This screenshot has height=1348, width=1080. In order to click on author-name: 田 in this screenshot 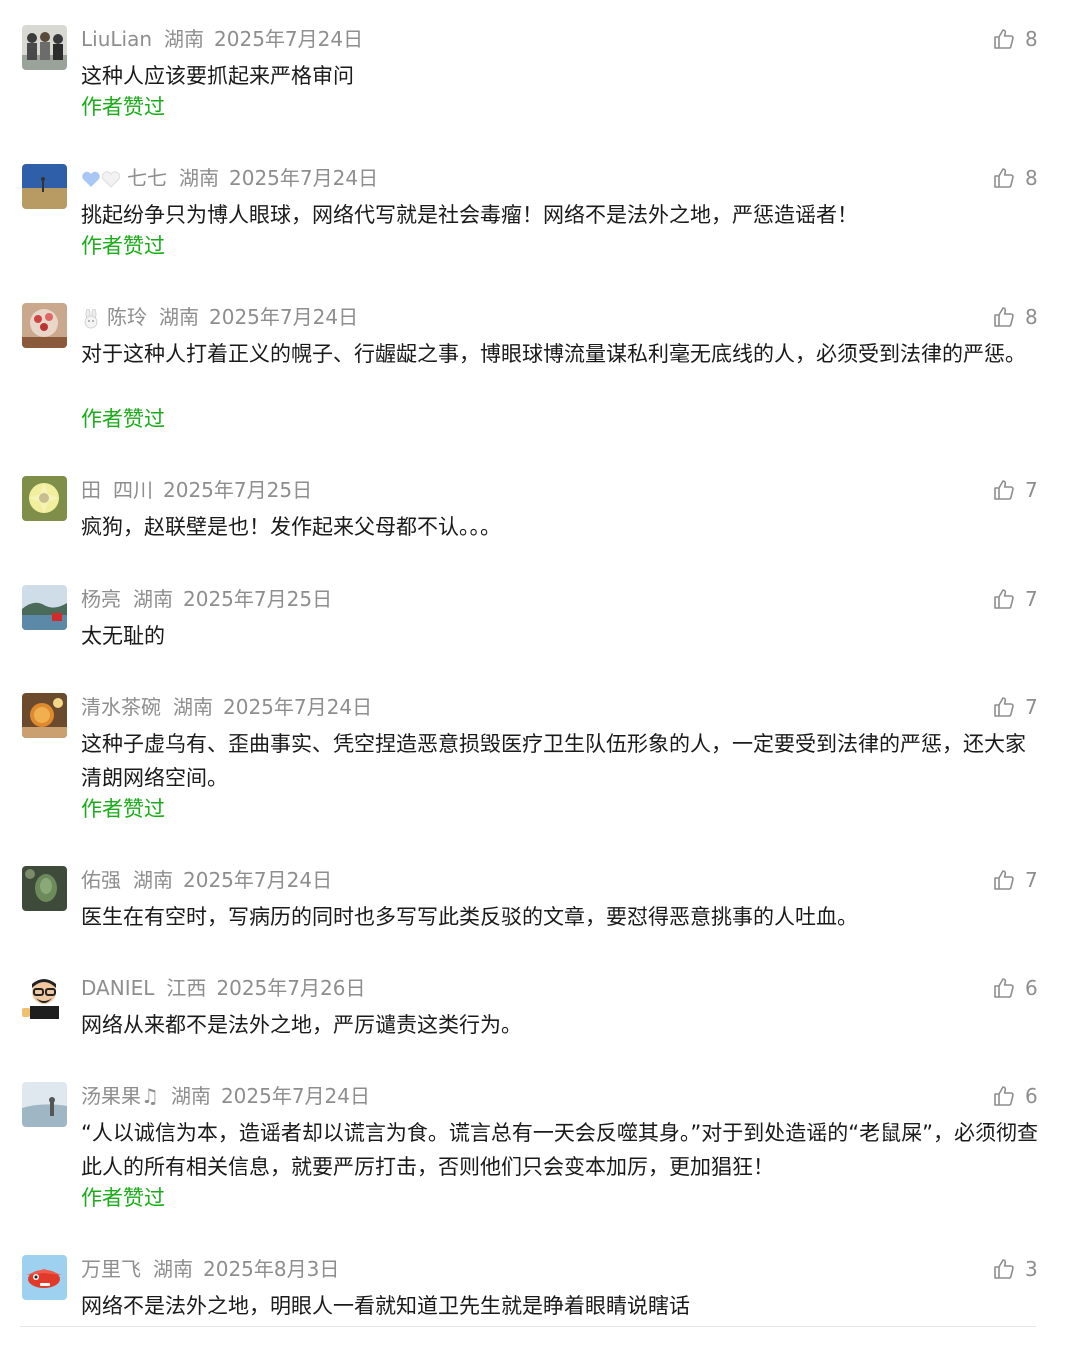, I will do `click(91, 490)`.